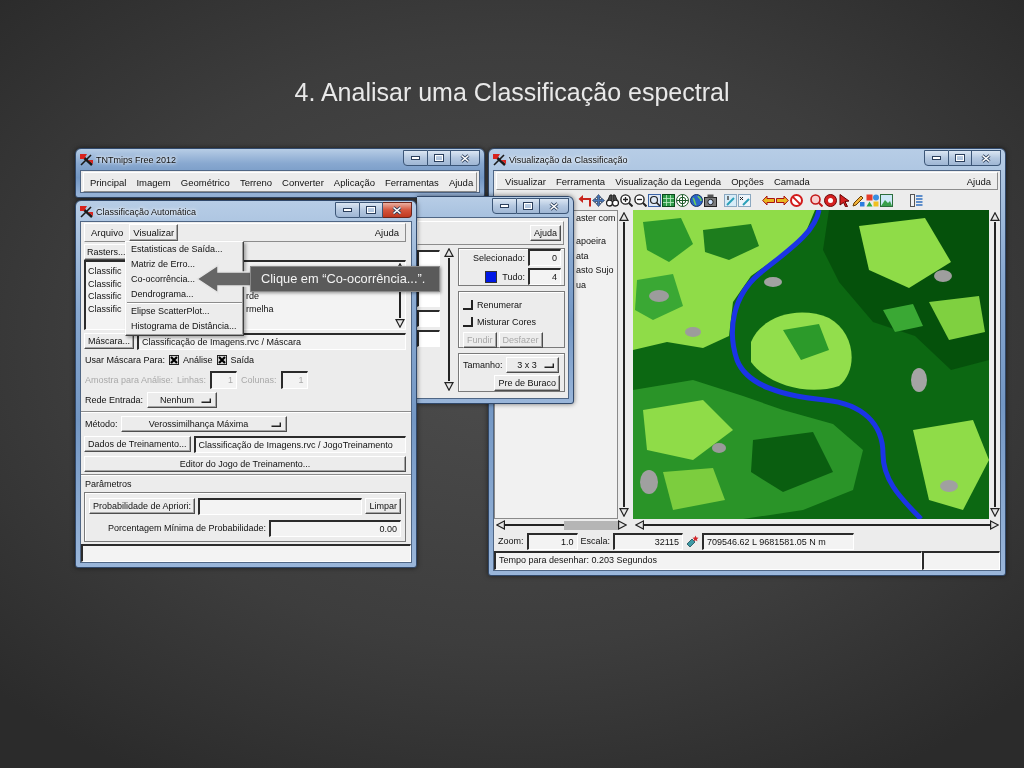  What do you see at coordinates (596, 218) in the screenshot?
I see `legend-header: aster com` at bounding box center [596, 218].